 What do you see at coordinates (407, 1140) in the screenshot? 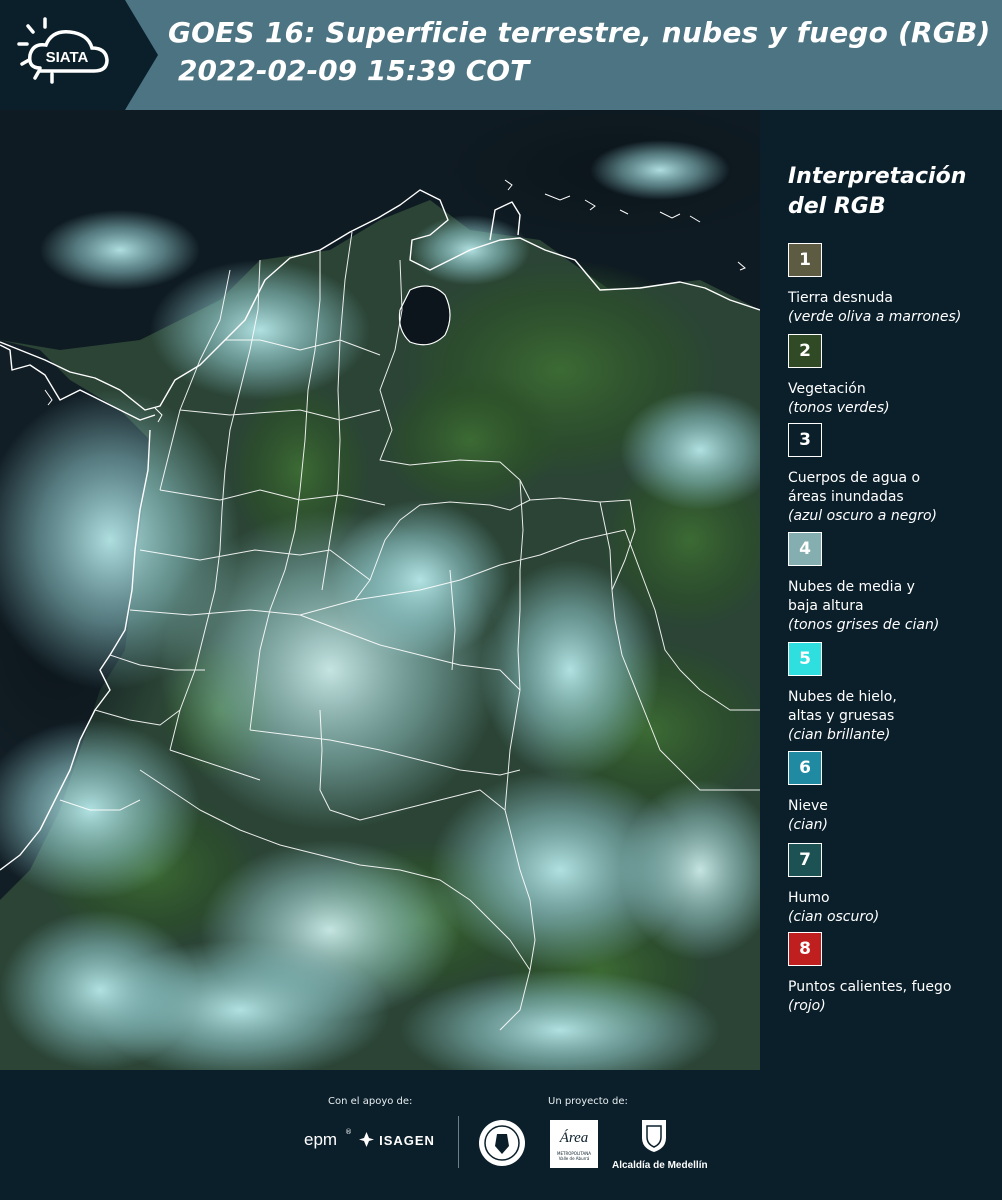
I see `isagen-logo-text: ISAGEN` at bounding box center [407, 1140].